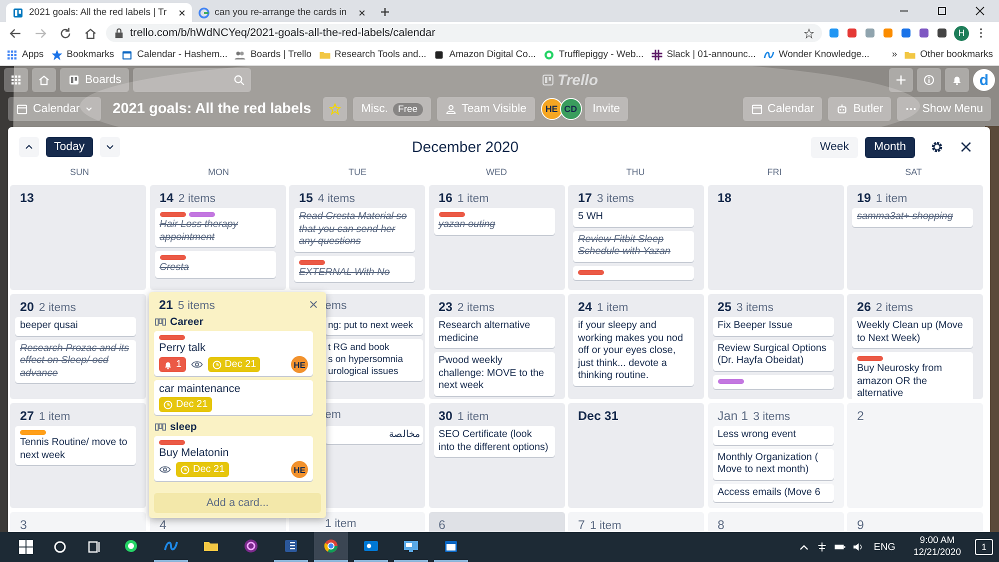 The width and height of the screenshot is (999, 562). What do you see at coordinates (445, 198) in the screenshot?
I see `day-number: 16` at bounding box center [445, 198].